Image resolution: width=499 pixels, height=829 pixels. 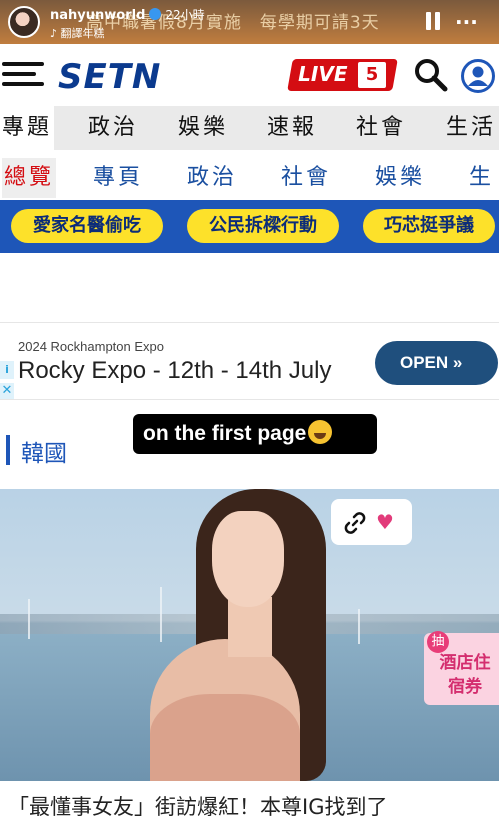 What do you see at coordinates (29, 178) in the screenshot?
I see `subnav-item-overview: 總覽` at bounding box center [29, 178].